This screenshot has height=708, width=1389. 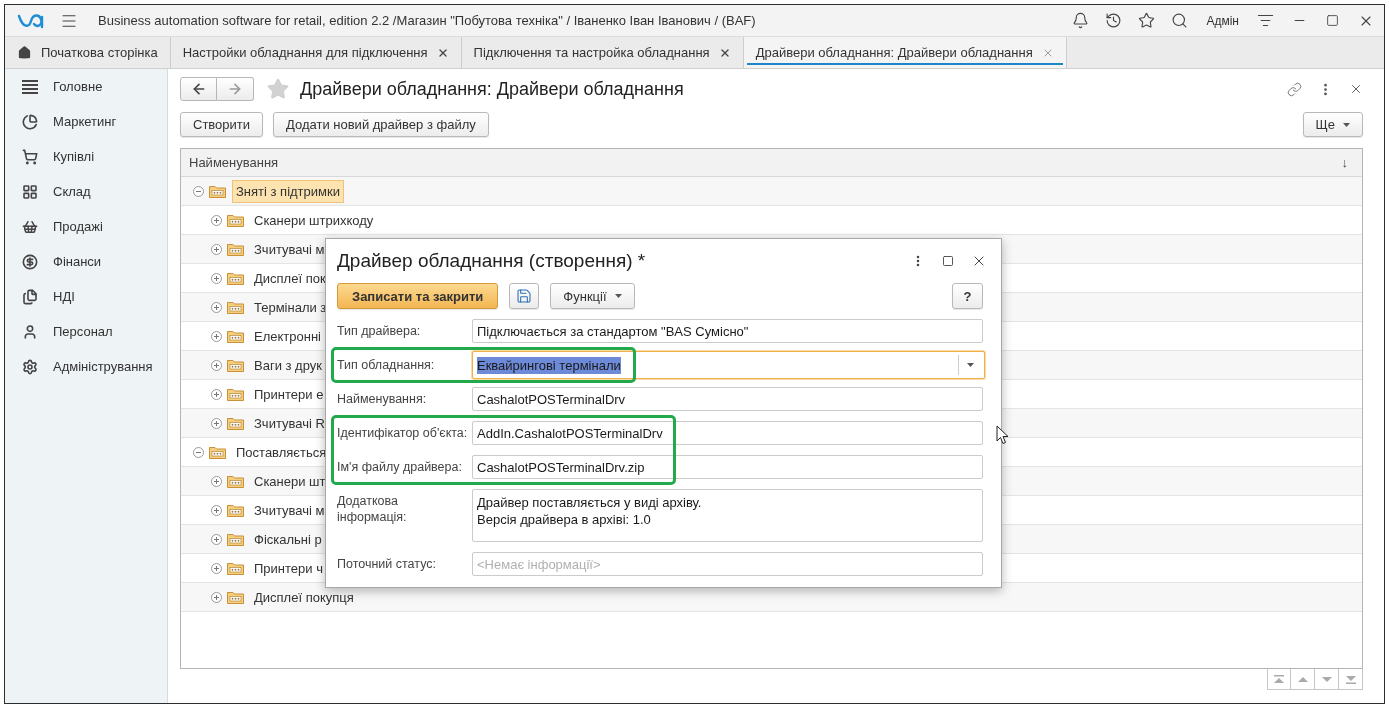 What do you see at coordinates (288, 365) in the screenshot?
I see `row-label: Ваги з друк` at bounding box center [288, 365].